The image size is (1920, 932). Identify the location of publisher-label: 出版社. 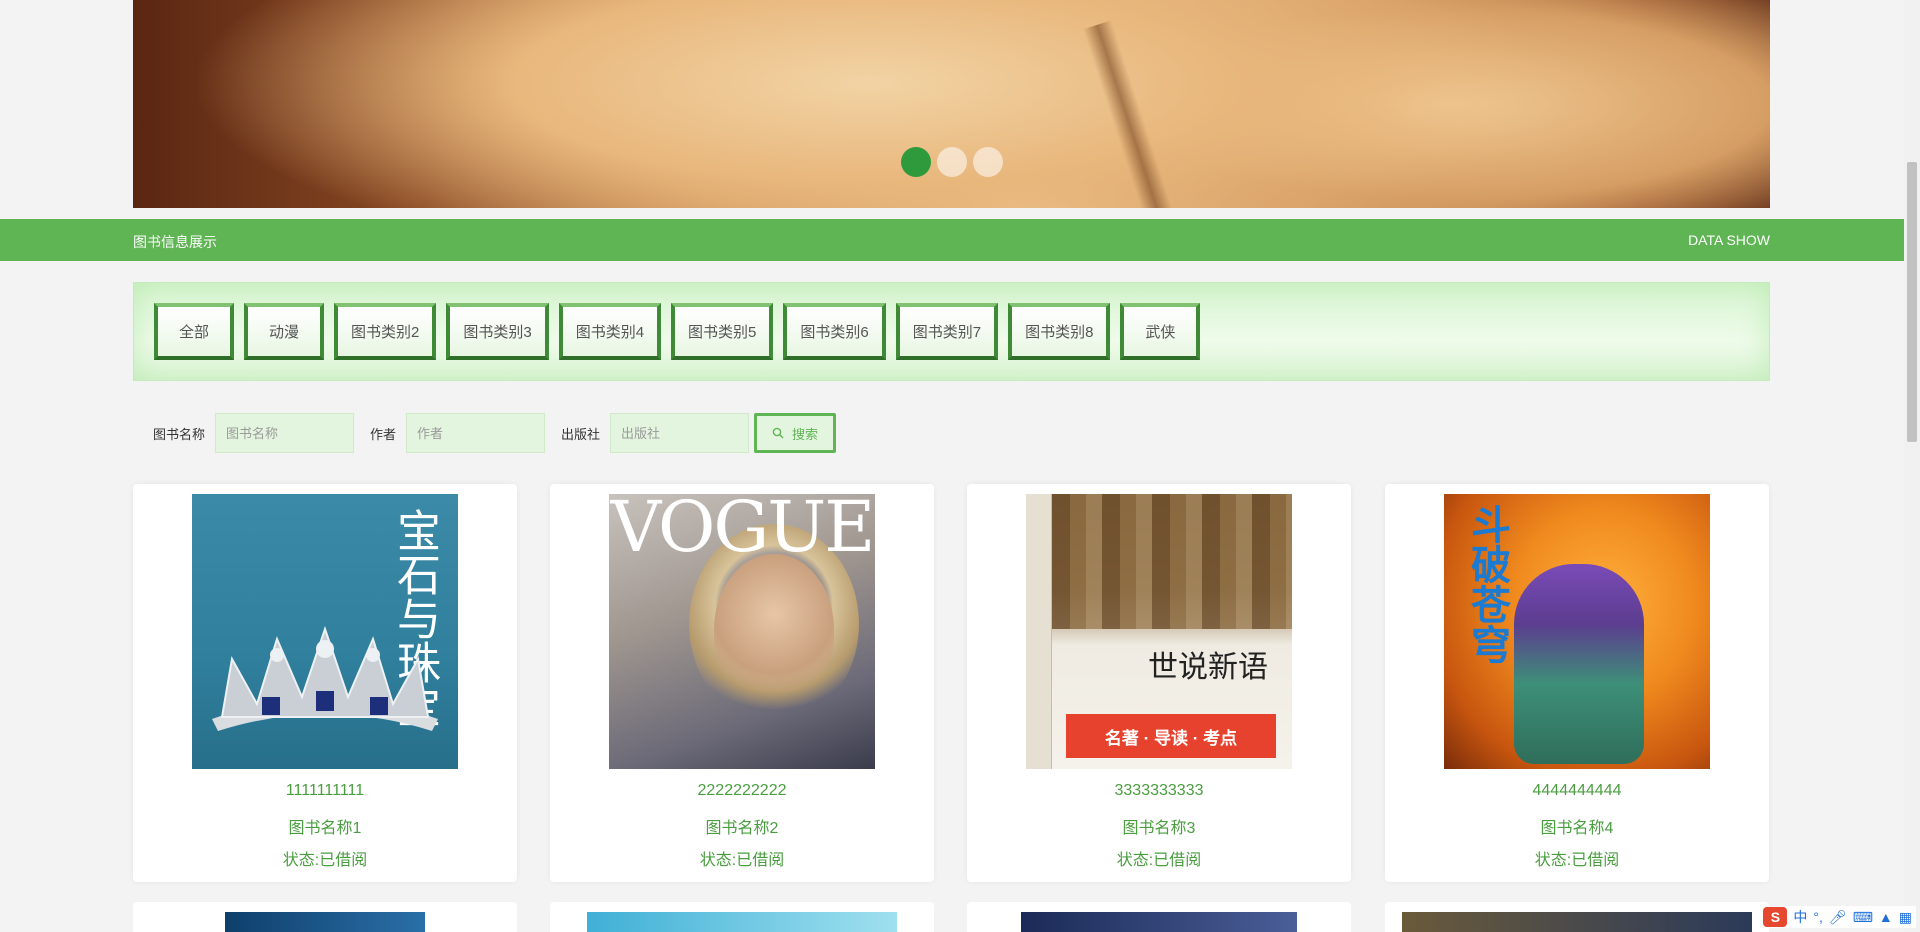
(581, 434).